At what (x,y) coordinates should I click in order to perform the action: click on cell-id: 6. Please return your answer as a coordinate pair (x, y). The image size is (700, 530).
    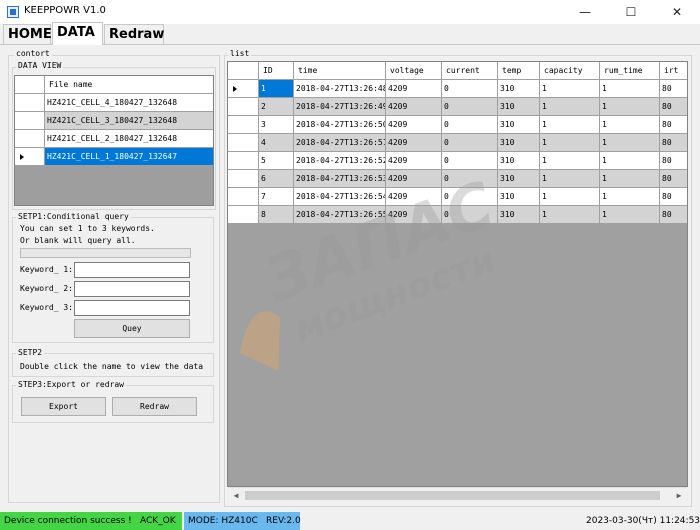
    Looking at the image, I should click on (276, 179).